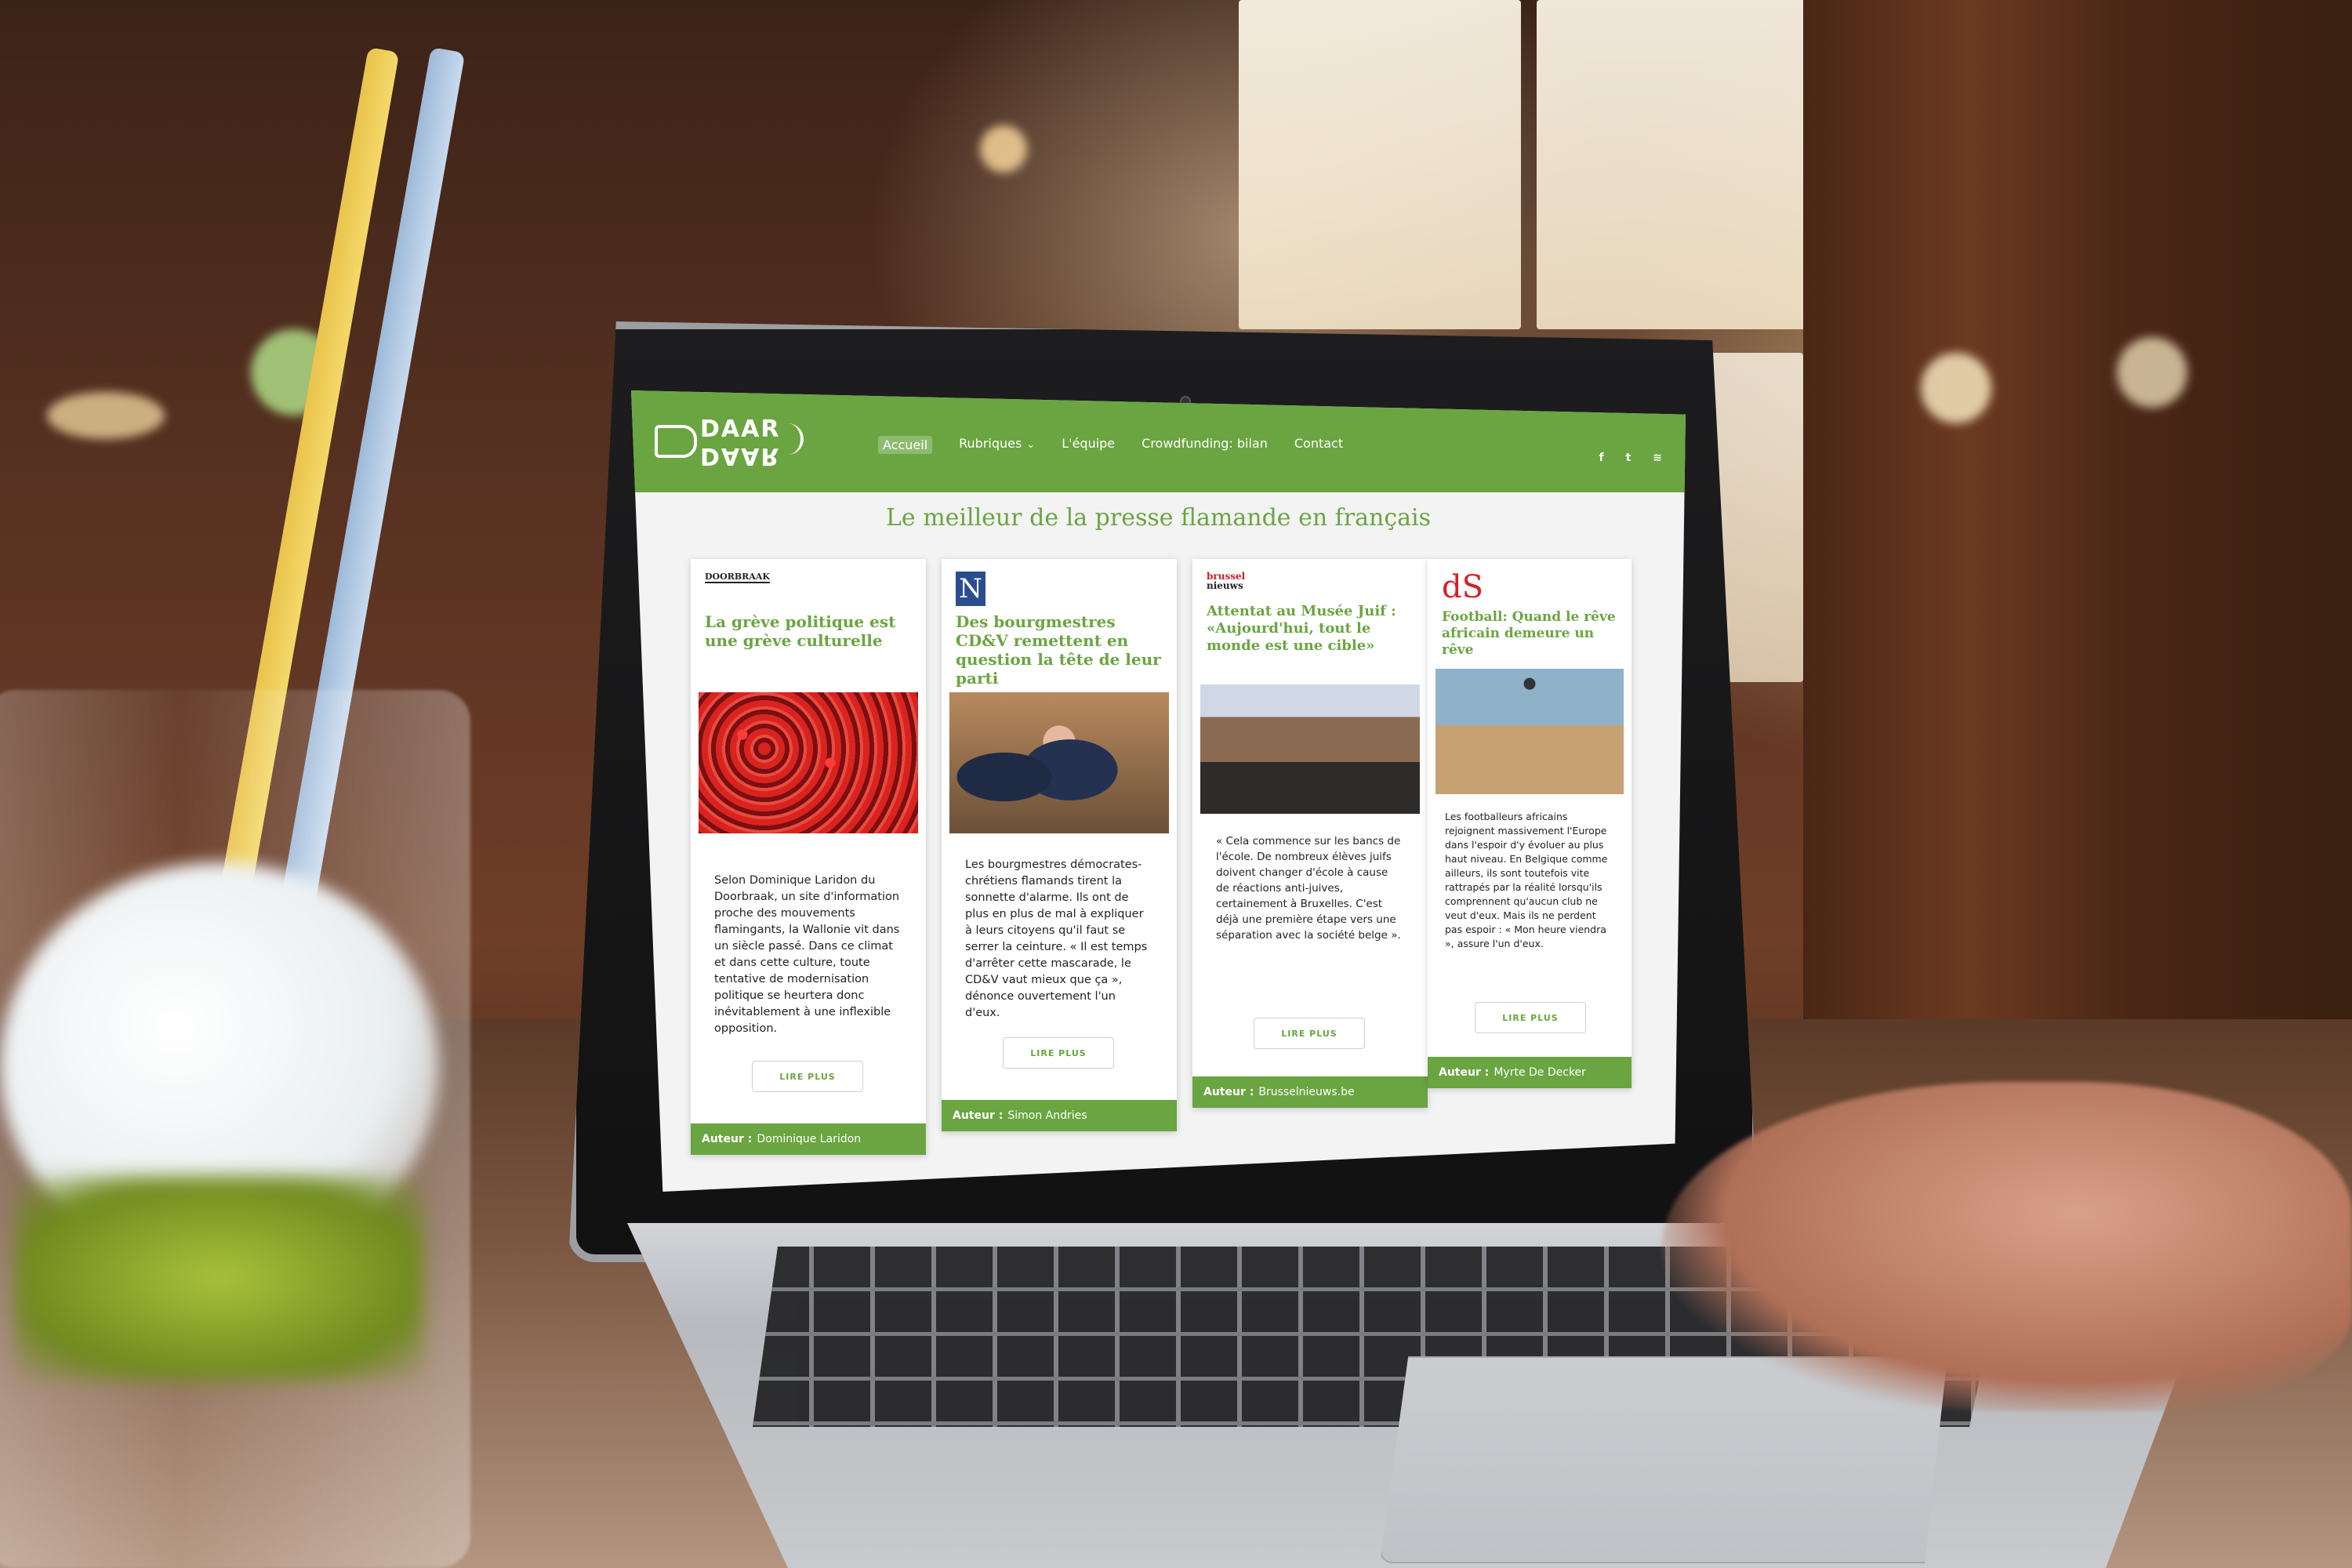  What do you see at coordinates (740, 456) in the screenshot?
I see `logo-word-bottom: DAAR` at bounding box center [740, 456].